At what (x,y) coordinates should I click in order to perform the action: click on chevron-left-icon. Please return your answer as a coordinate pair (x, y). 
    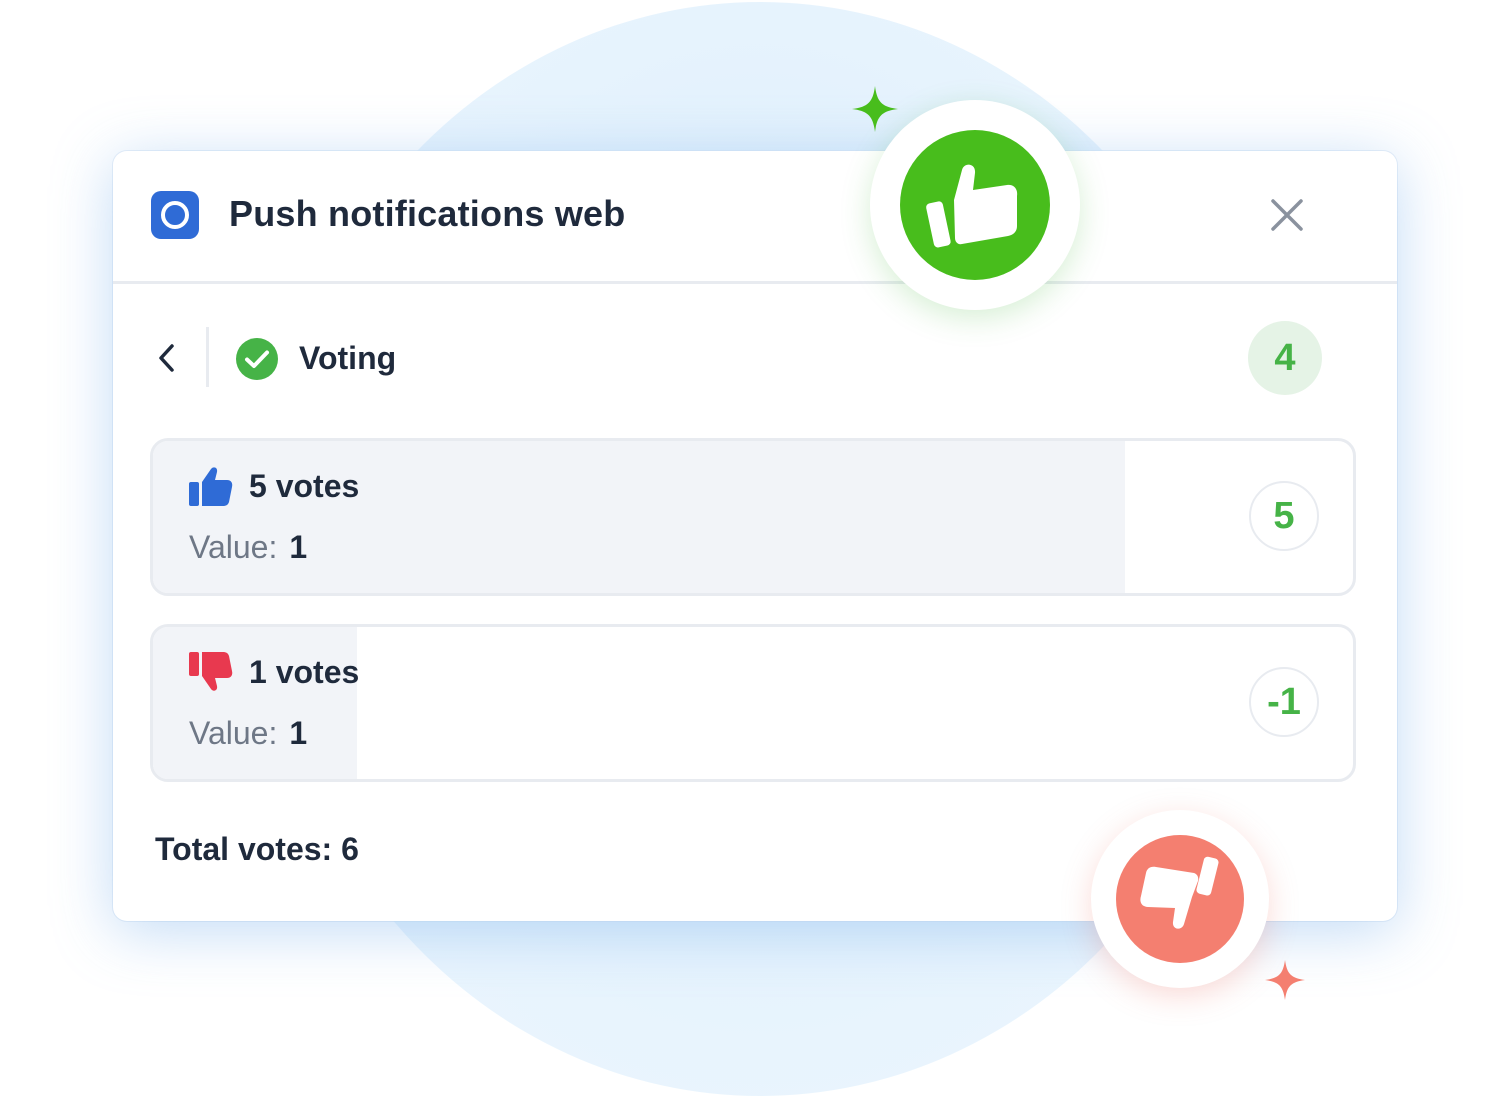
    Looking at the image, I should click on (167, 358).